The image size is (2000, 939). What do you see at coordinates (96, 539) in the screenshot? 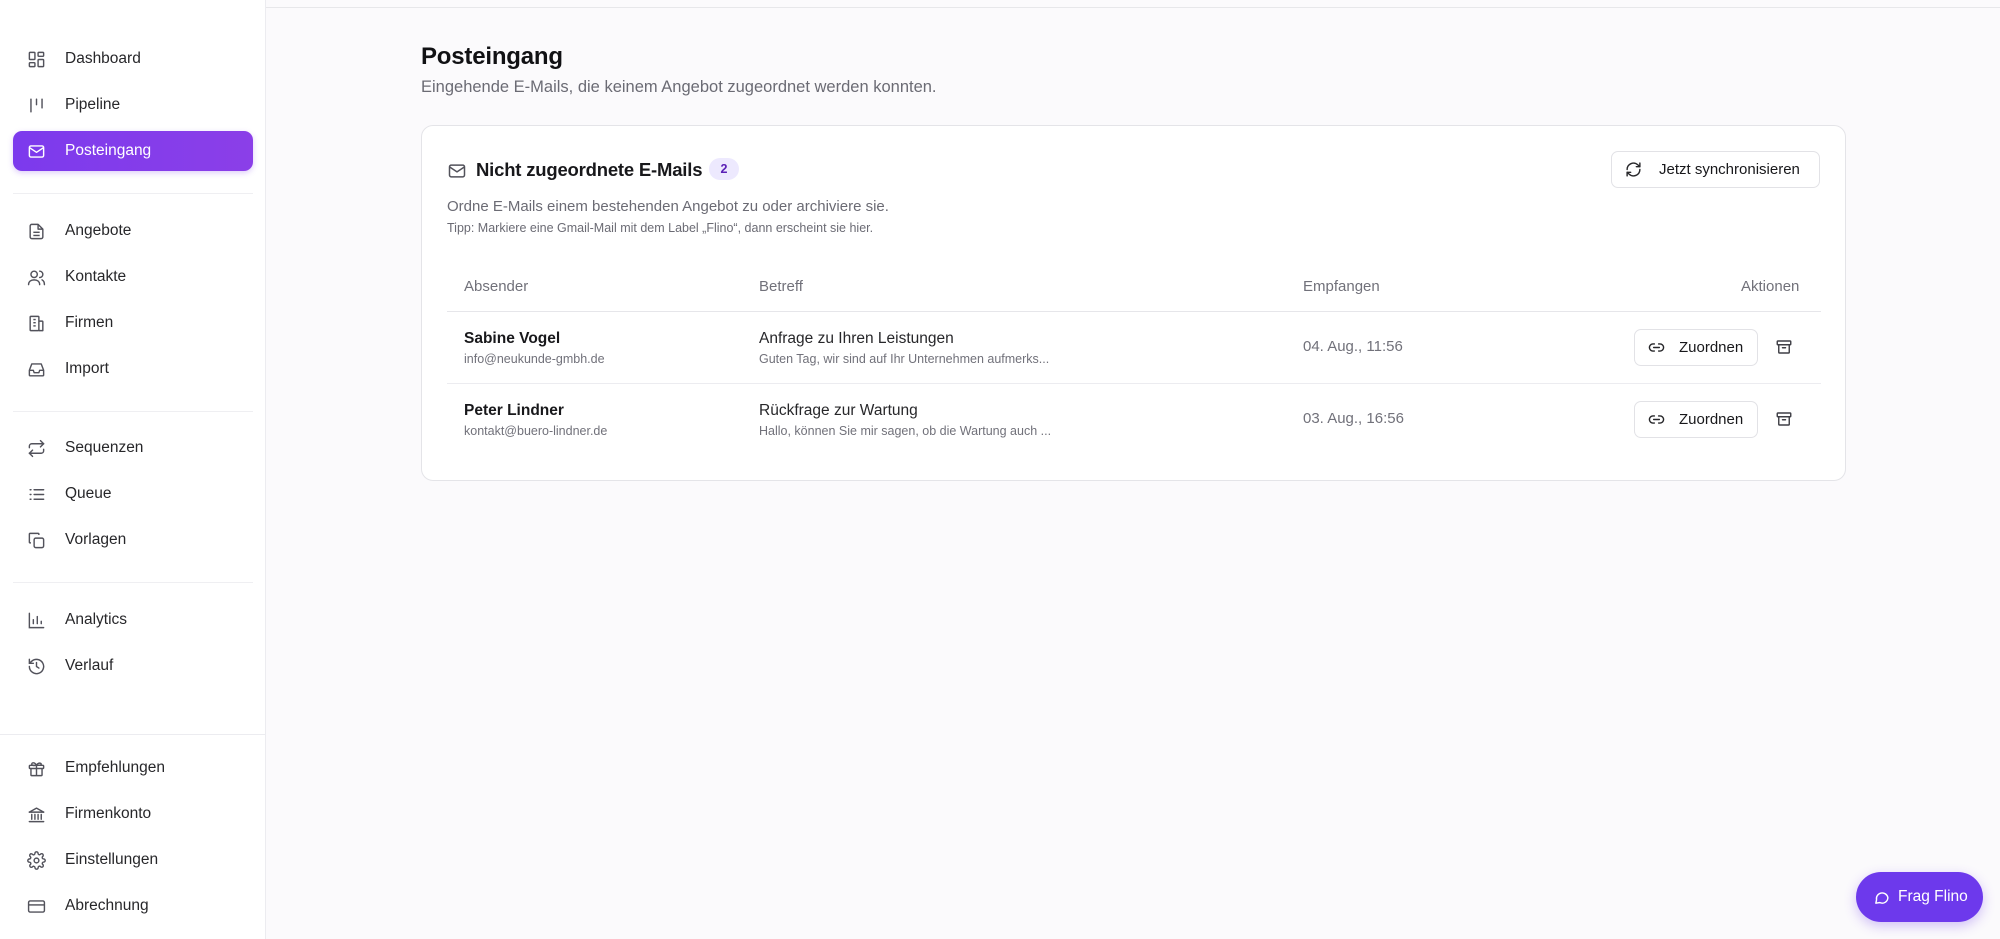
I see `sidebar-item-label: Vorlagen` at bounding box center [96, 539].